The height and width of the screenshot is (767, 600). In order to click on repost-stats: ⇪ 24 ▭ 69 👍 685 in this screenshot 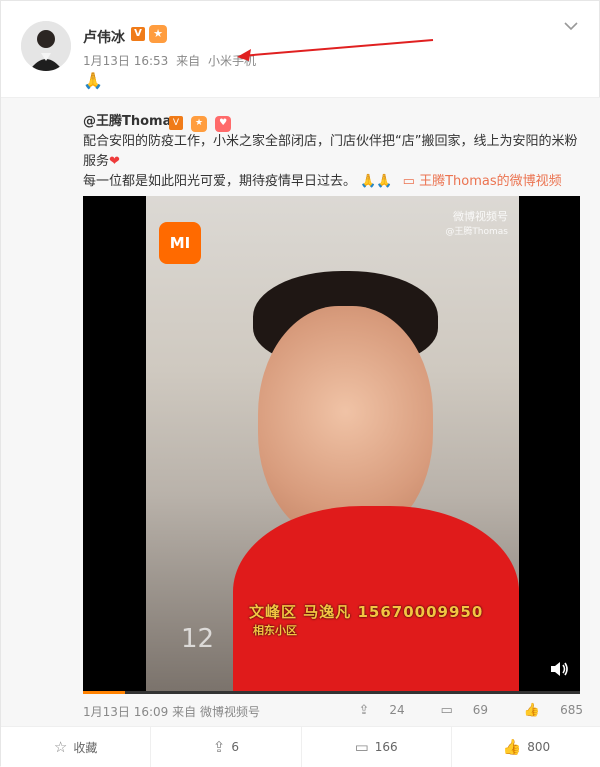, I will do `click(454, 710)`.